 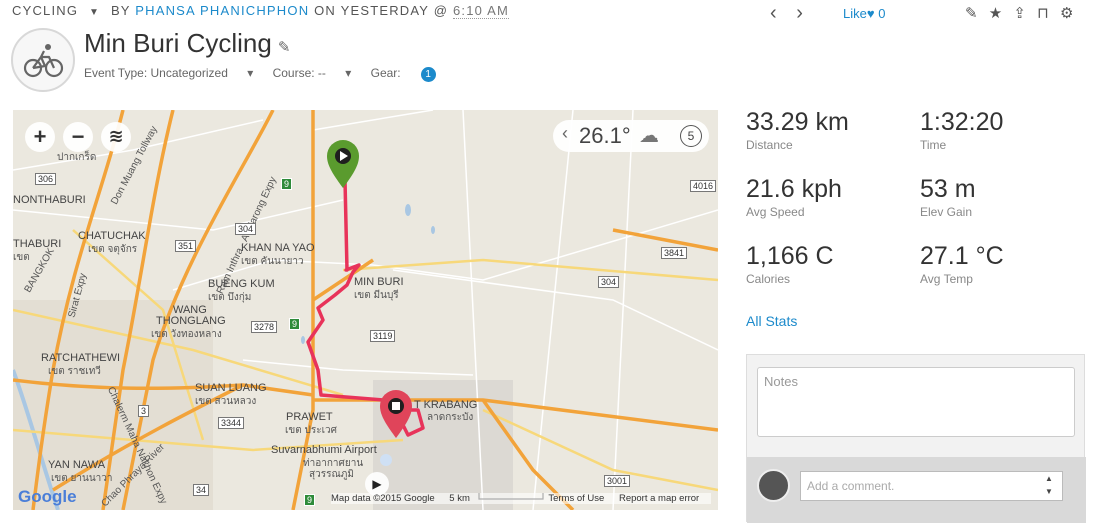 I want to click on course-label: Course: --, so click(x=299, y=73).